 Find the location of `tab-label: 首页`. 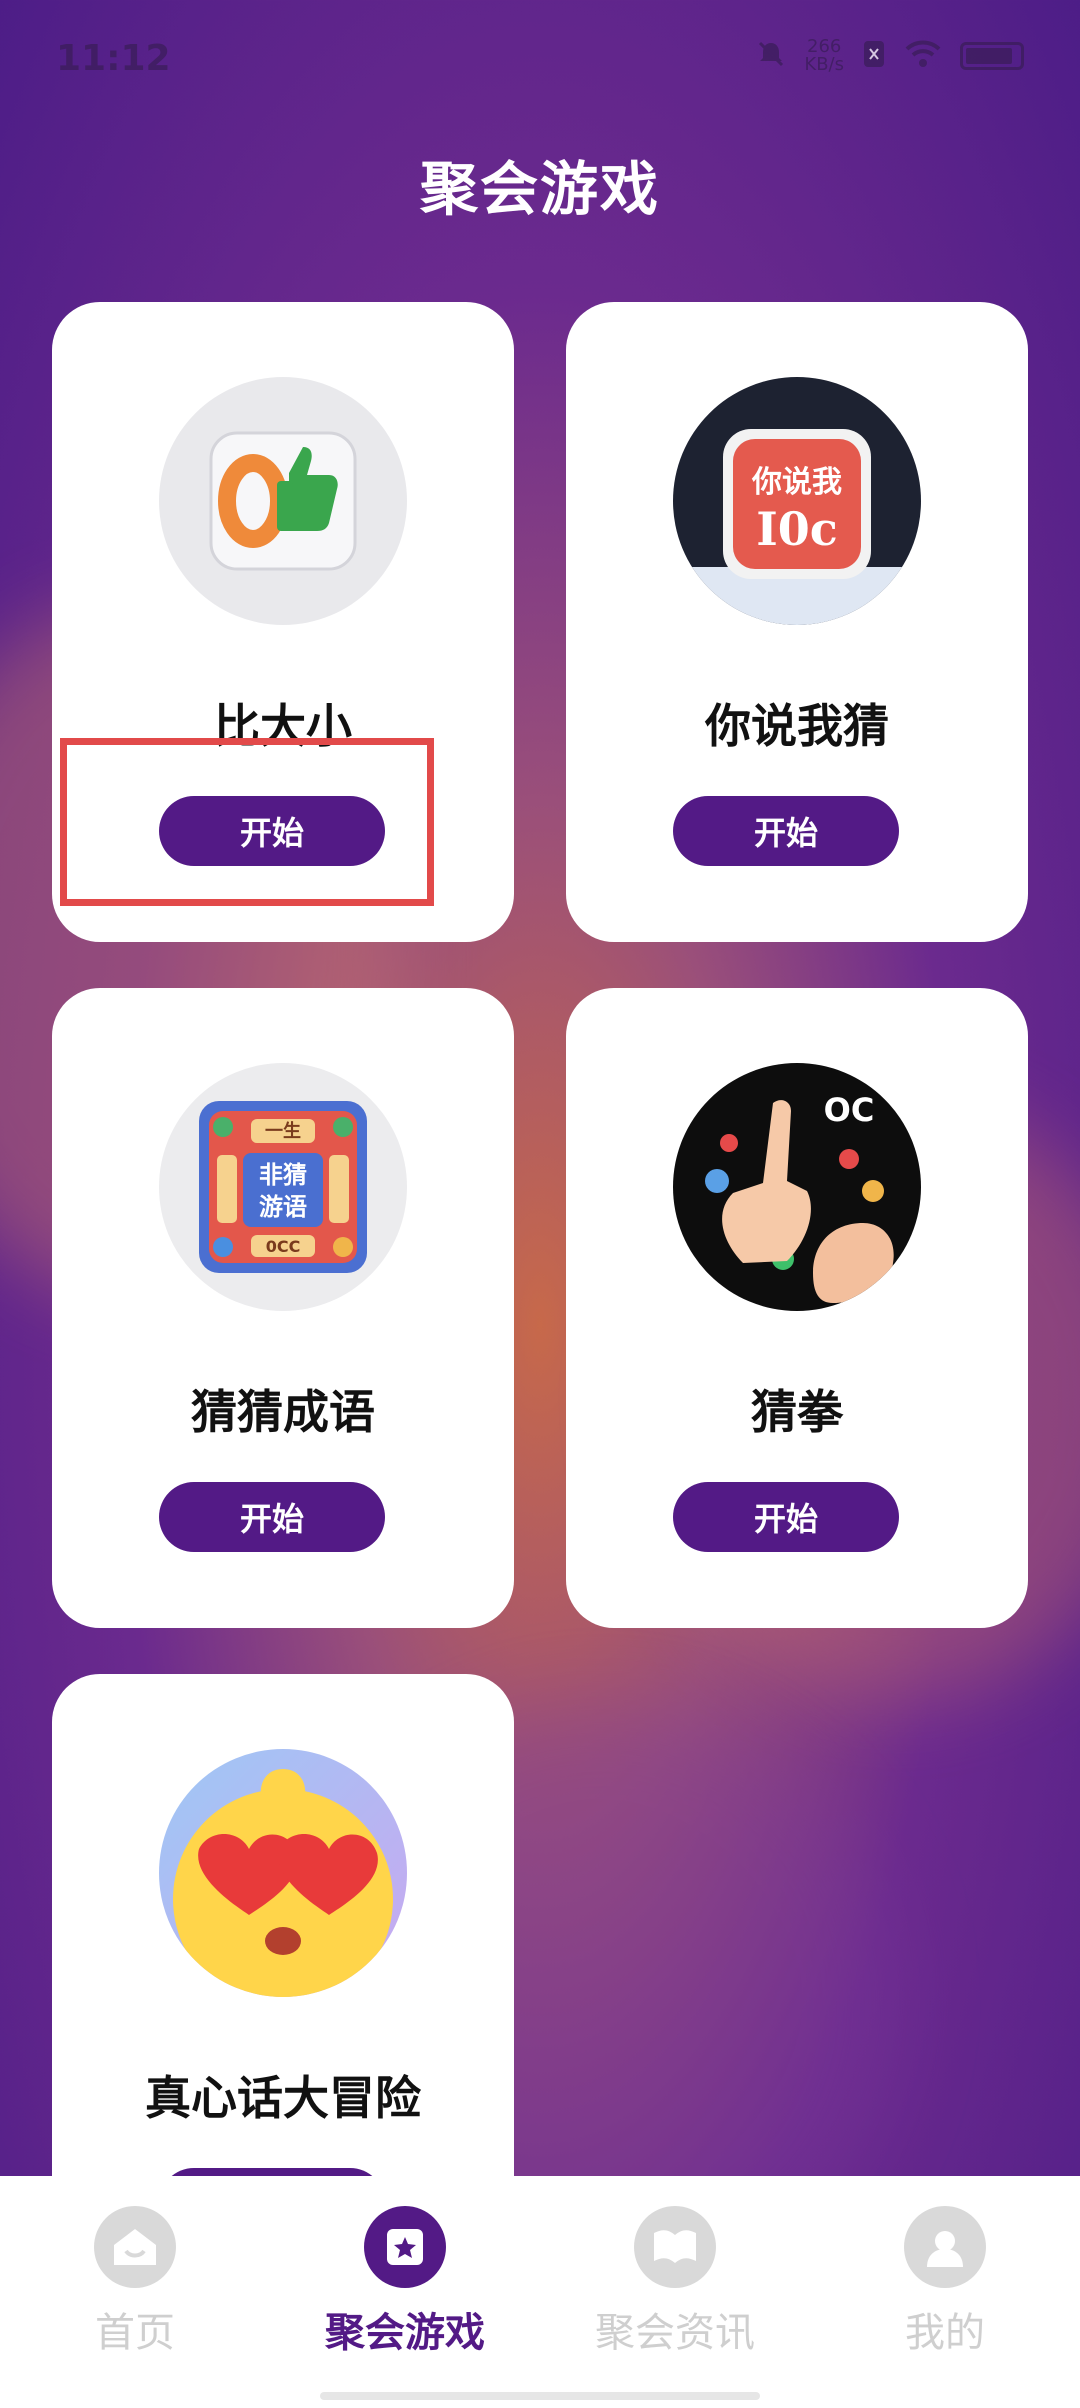

tab-label: 首页 is located at coordinates (135, 2333).